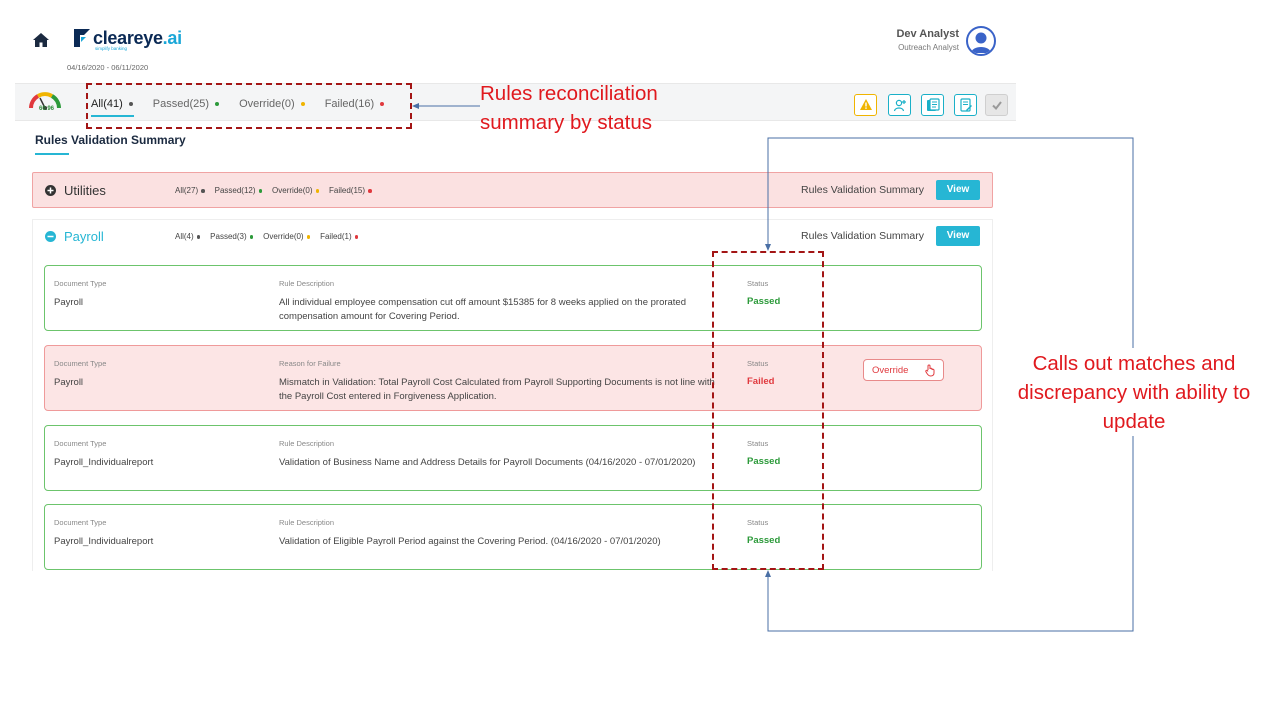  Describe the element at coordinates (190, 190) in the screenshot. I see `count-all: All(27)` at that location.